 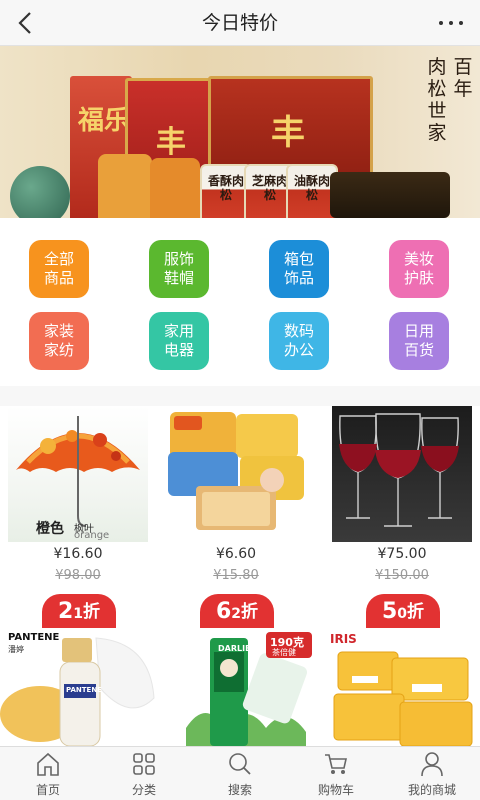 I want to click on category-appliance-button: 家用电器, so click(x=179, y=341).